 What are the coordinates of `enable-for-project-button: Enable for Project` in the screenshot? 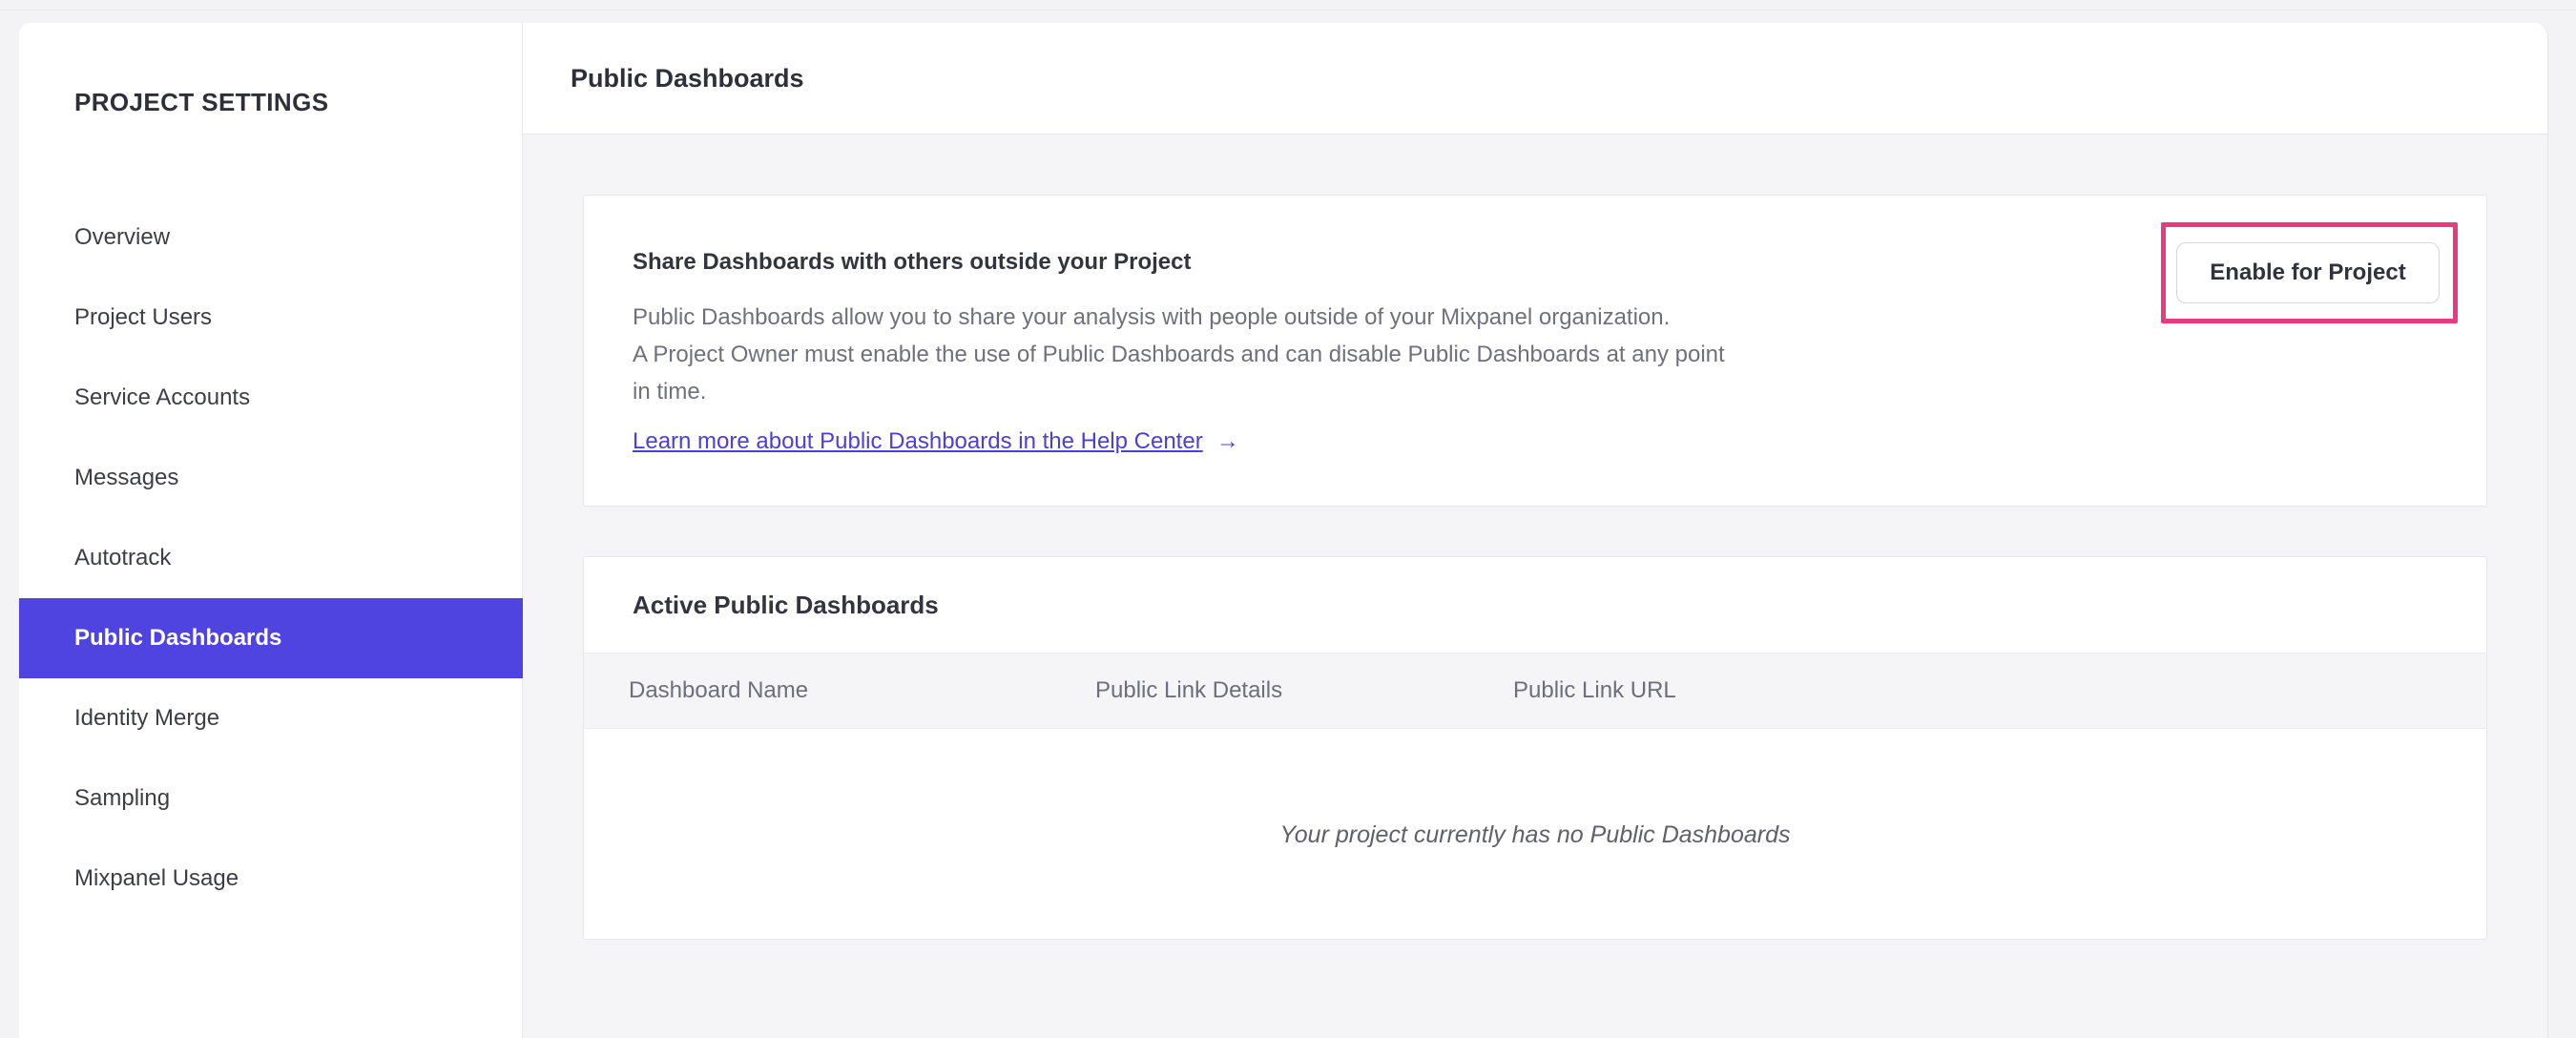 It's located at (2308, 272).